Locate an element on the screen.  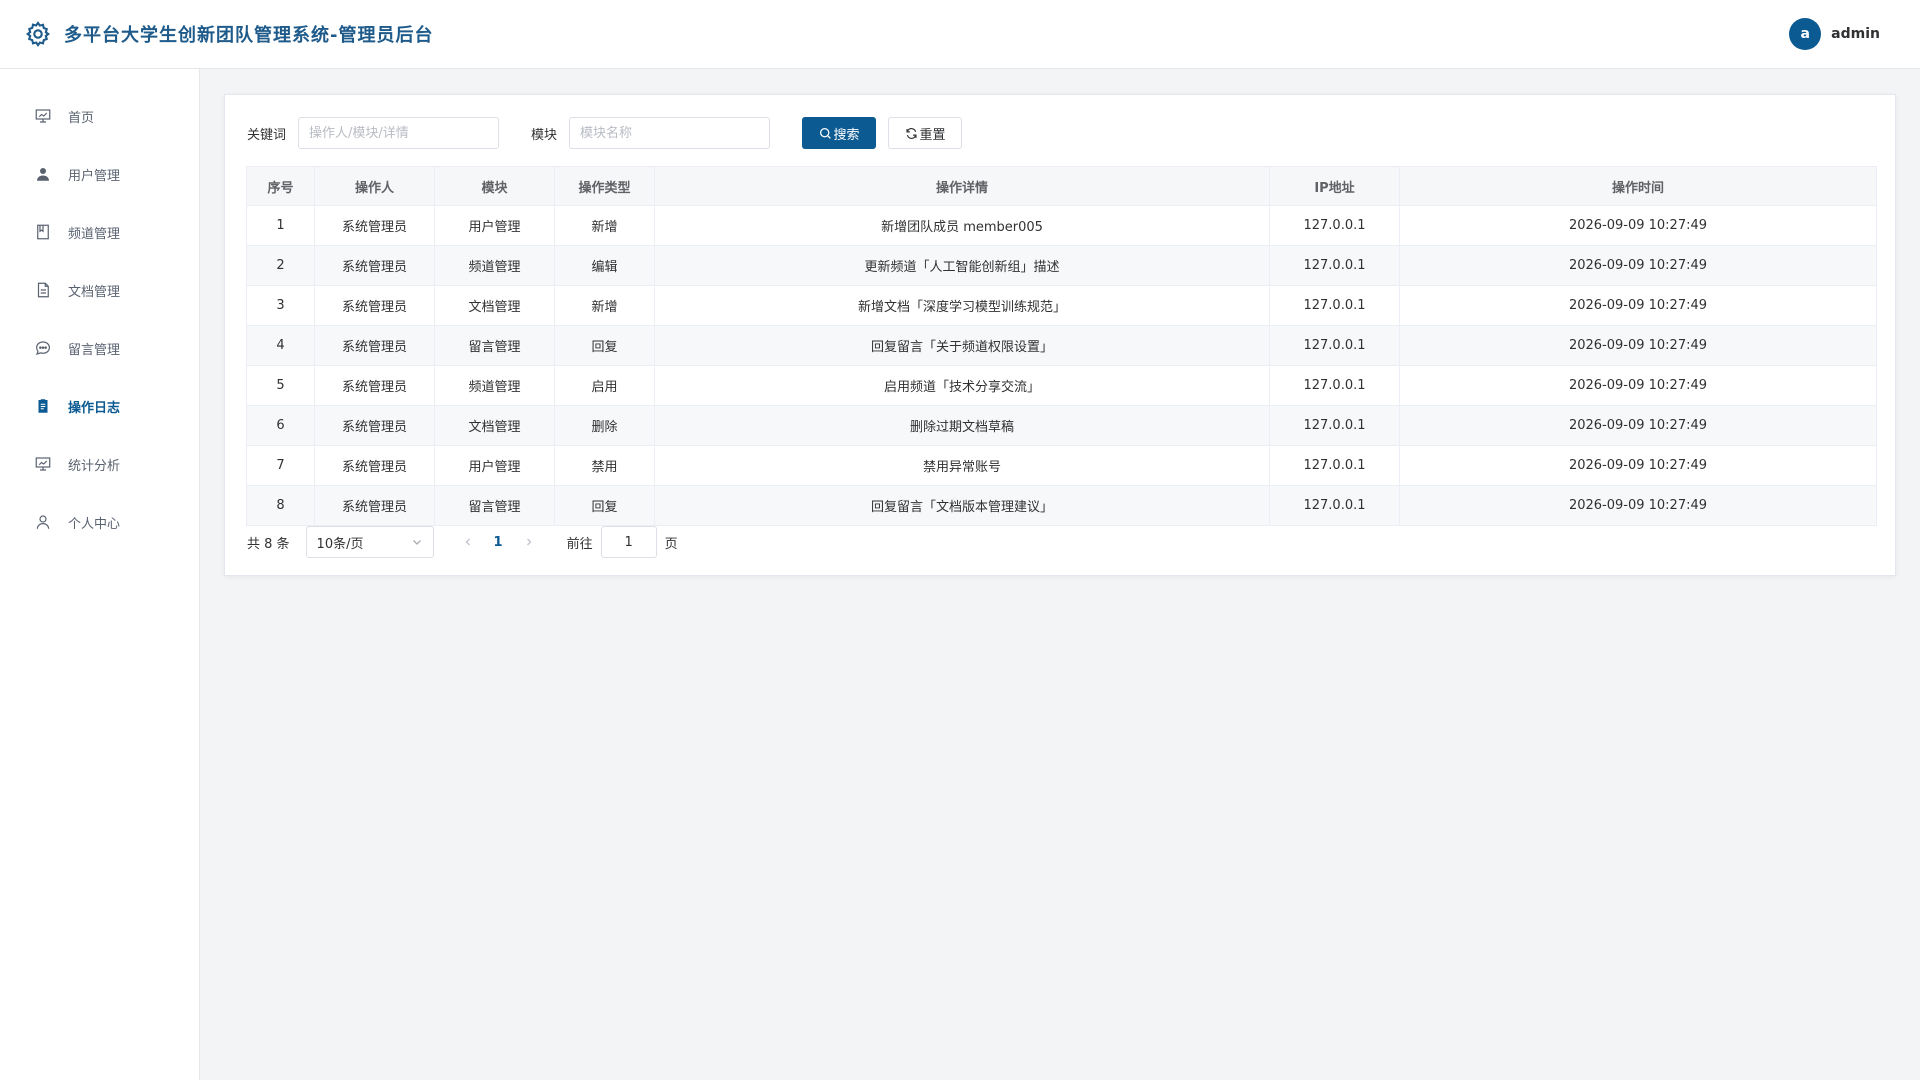
goto-label: 前往 is located at coordinates (579, 544).